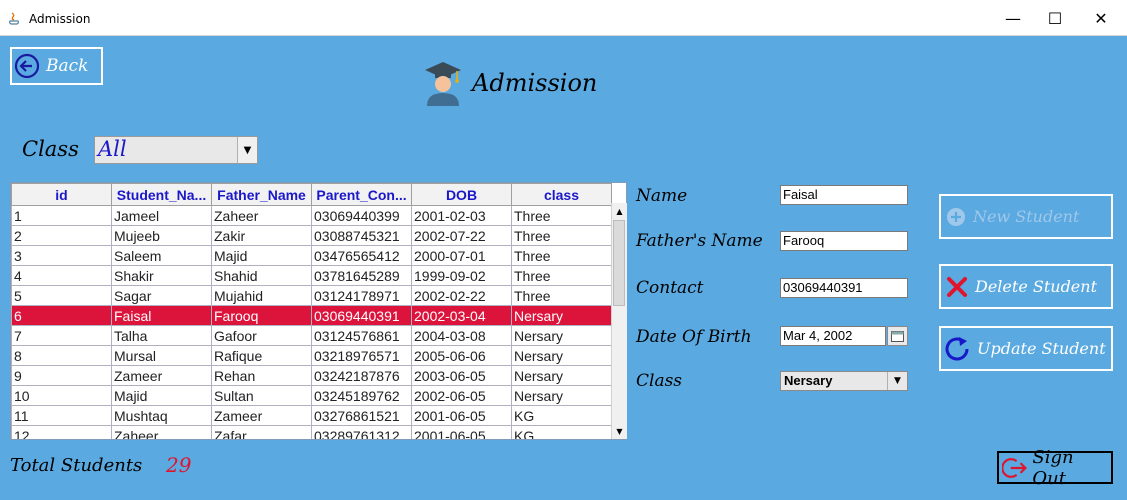  What do you see at coordinates (261, 432) in the screenshot?
I see `table-cell: Zafar` at bounding box center [261, 432].